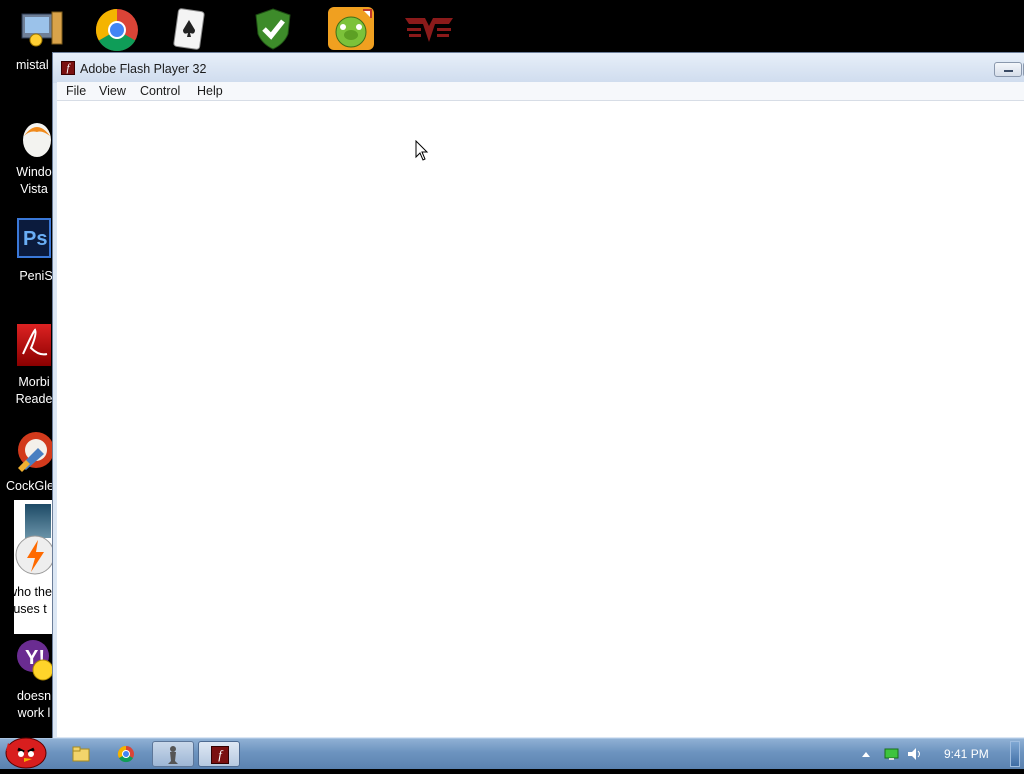  What do you see at coordinates (143, 69) in the screenshot?
I see `window-title: Adobe Flash Player 32` at bounding box center [143, 69].